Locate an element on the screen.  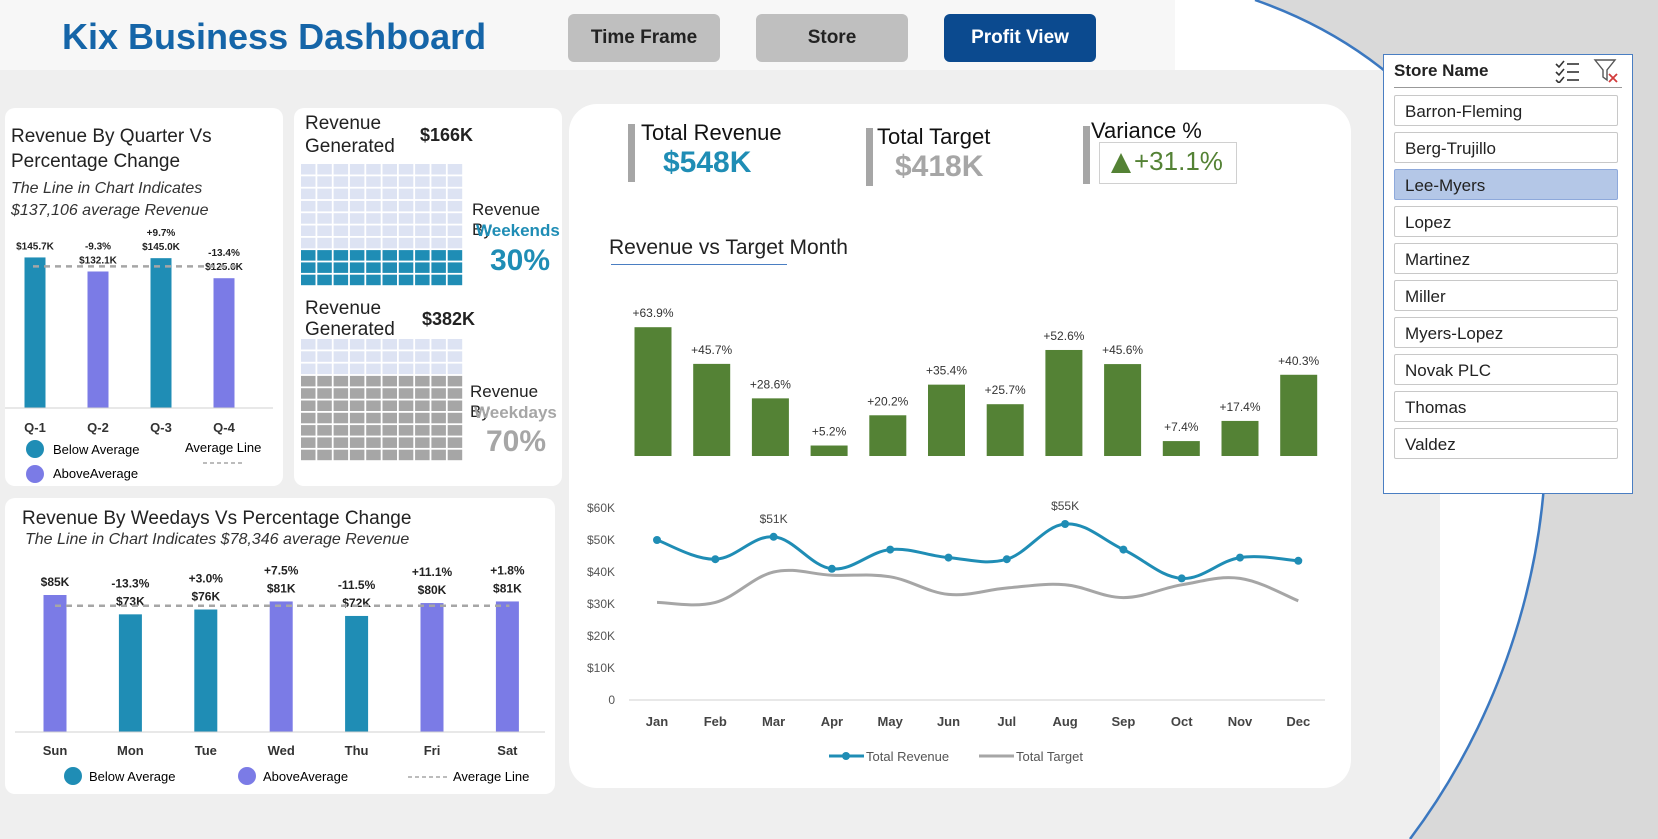
variance-value-label: +5.2% is located at coordinates (829, 432).